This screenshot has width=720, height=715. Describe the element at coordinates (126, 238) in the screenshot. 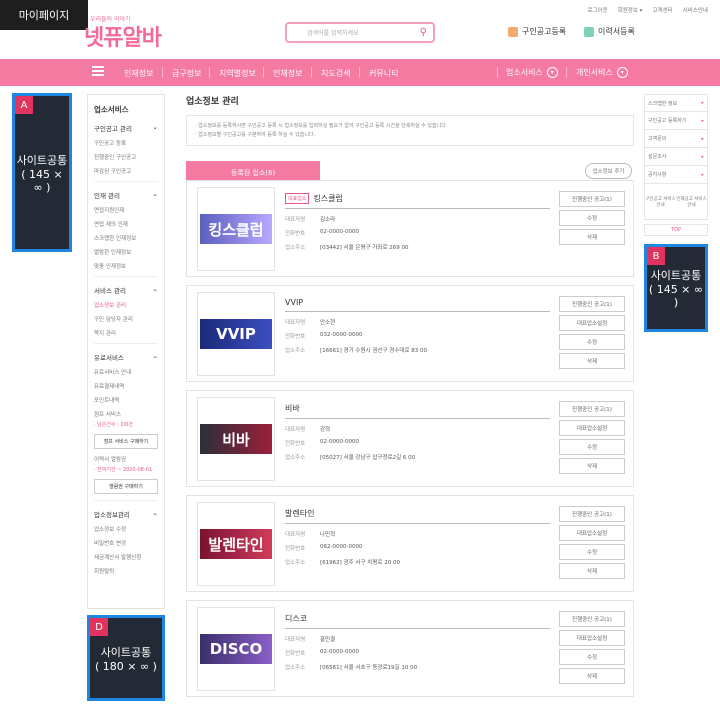

I see `sidebar-item: 스크랩한 인재정보` at that location.